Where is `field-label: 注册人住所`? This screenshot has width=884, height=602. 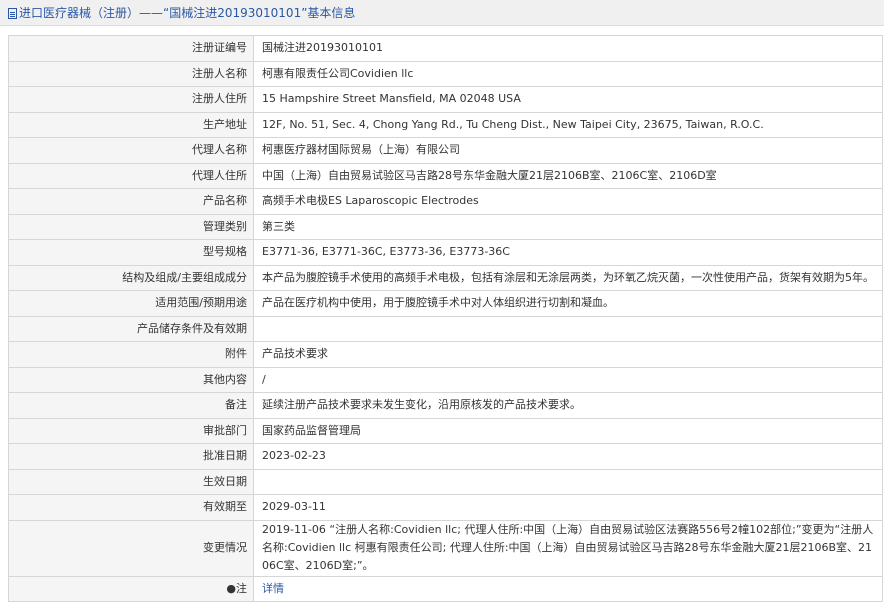
field-label: 注册人住所 is located at coordinates (131, 99).